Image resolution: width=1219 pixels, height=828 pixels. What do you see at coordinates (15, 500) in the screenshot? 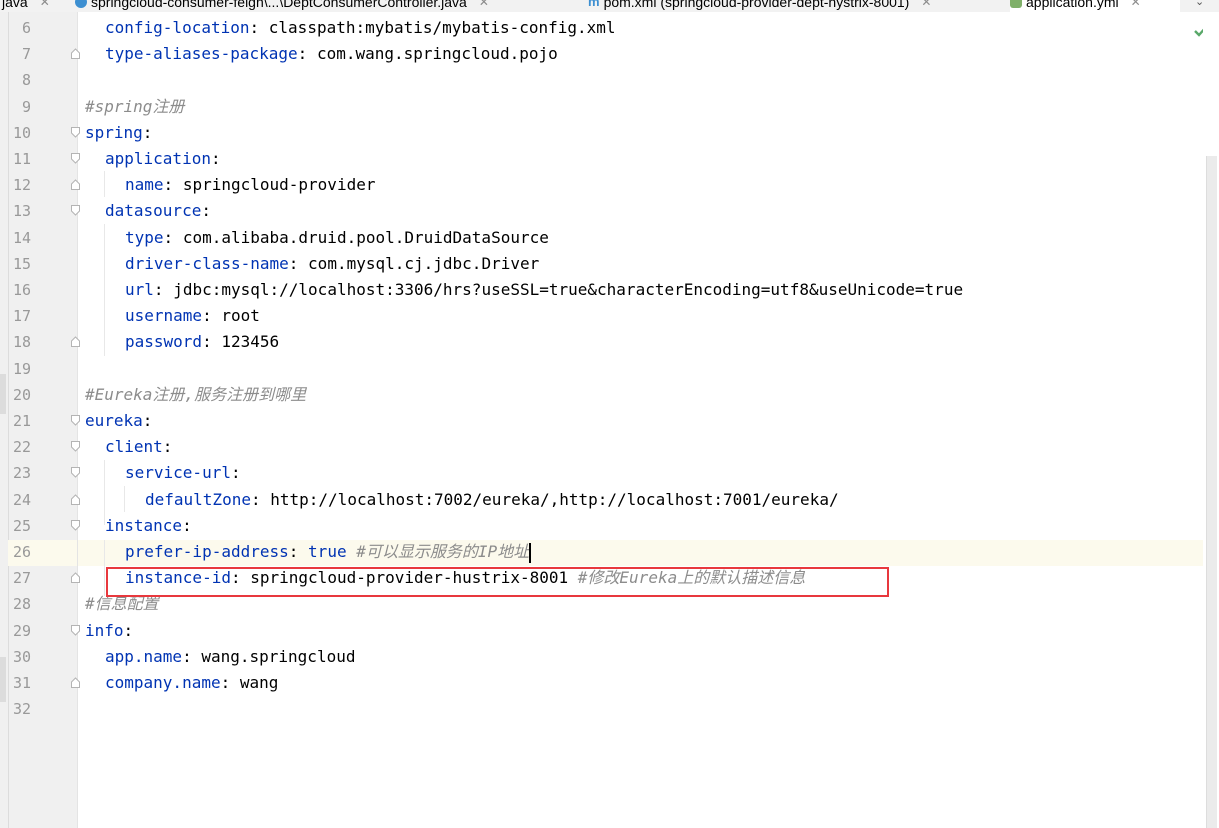
I see `line-number: 24` at bounding box center [15, 500].